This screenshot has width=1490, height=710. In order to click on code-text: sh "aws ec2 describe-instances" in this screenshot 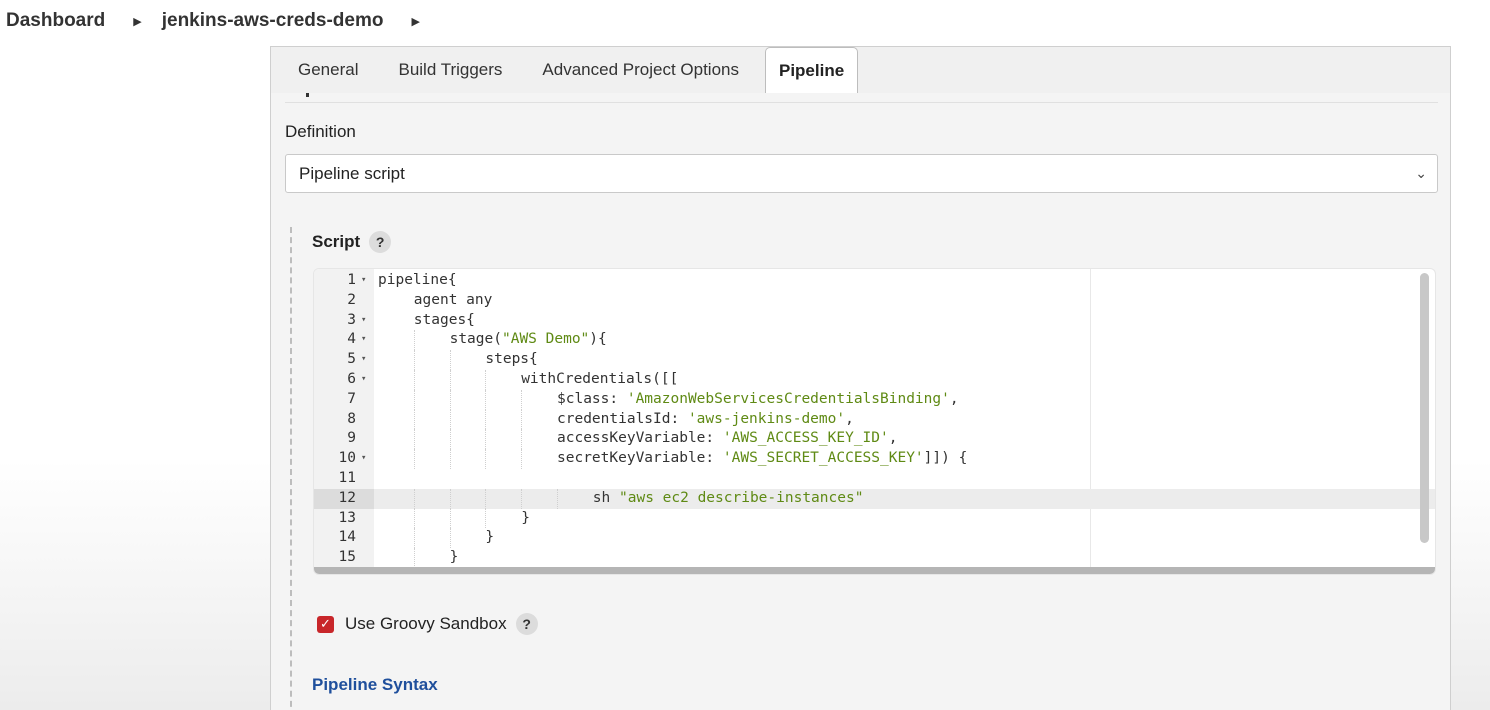, I will do `click(728, 499)`.